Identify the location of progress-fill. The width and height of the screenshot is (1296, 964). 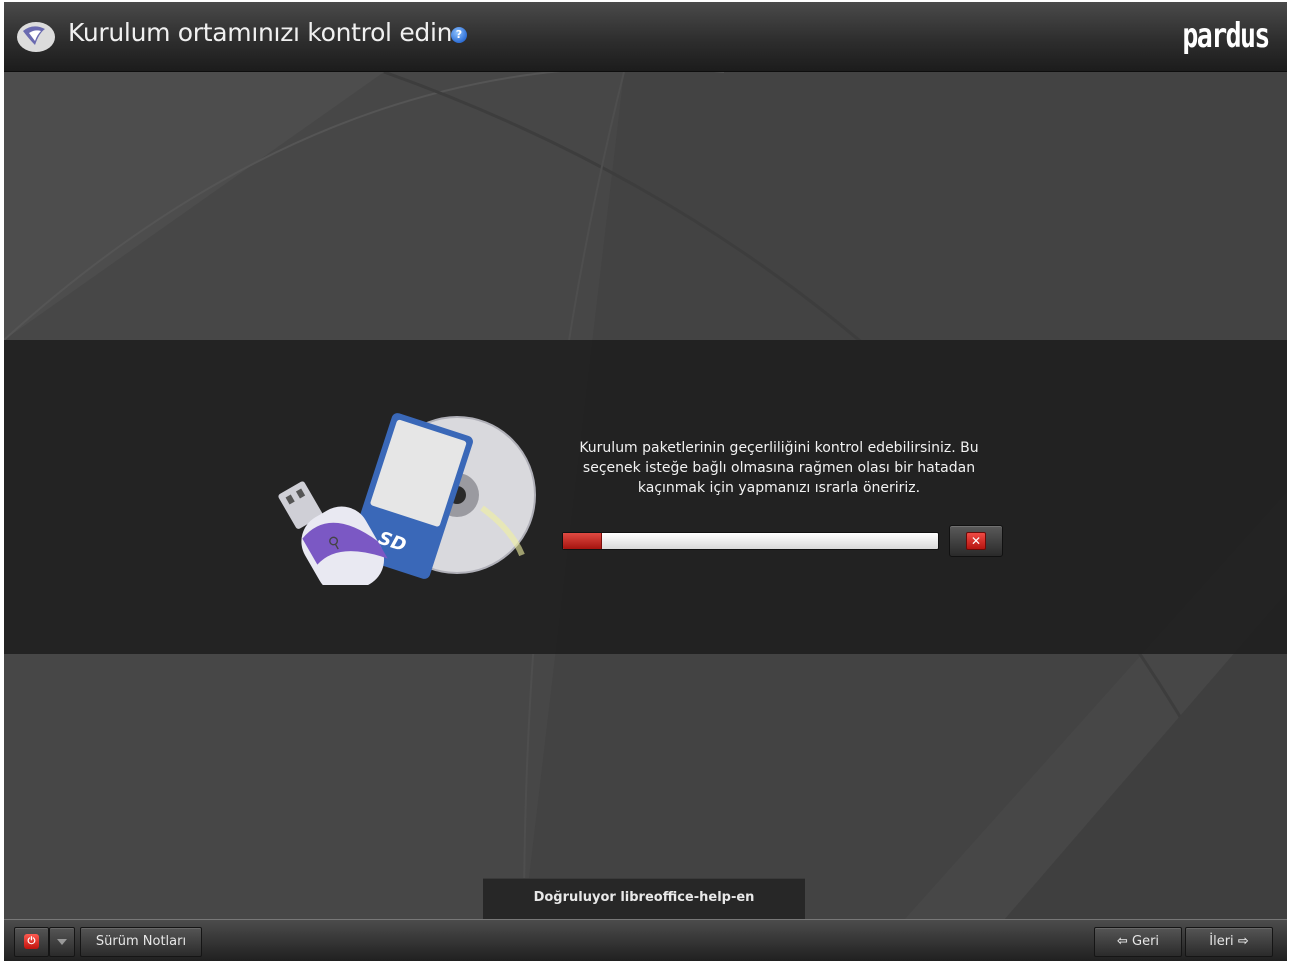
(582, 541).